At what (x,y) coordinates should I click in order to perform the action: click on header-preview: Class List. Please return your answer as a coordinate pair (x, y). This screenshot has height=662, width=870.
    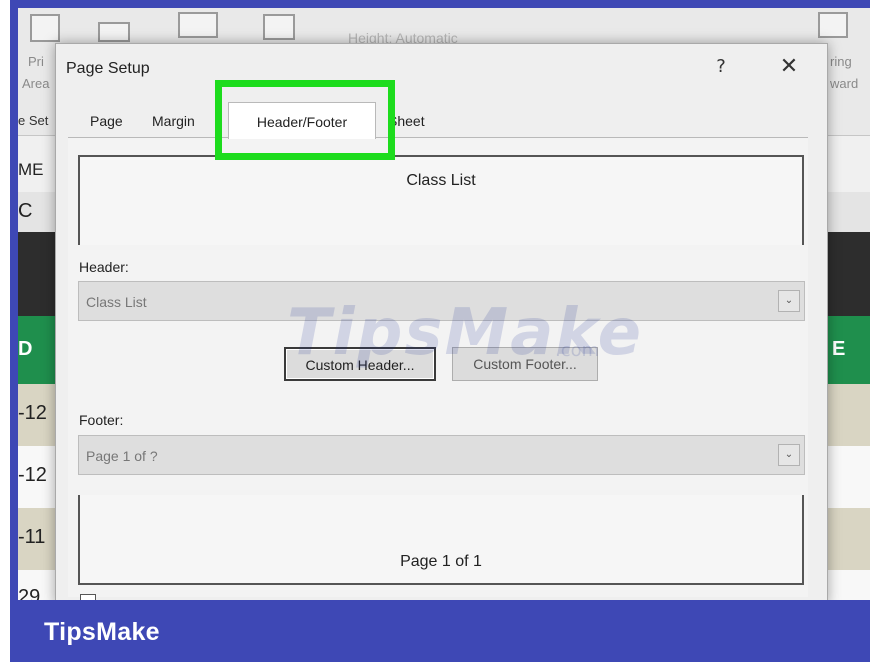
    Looking at the image, I should click on (441, 200).